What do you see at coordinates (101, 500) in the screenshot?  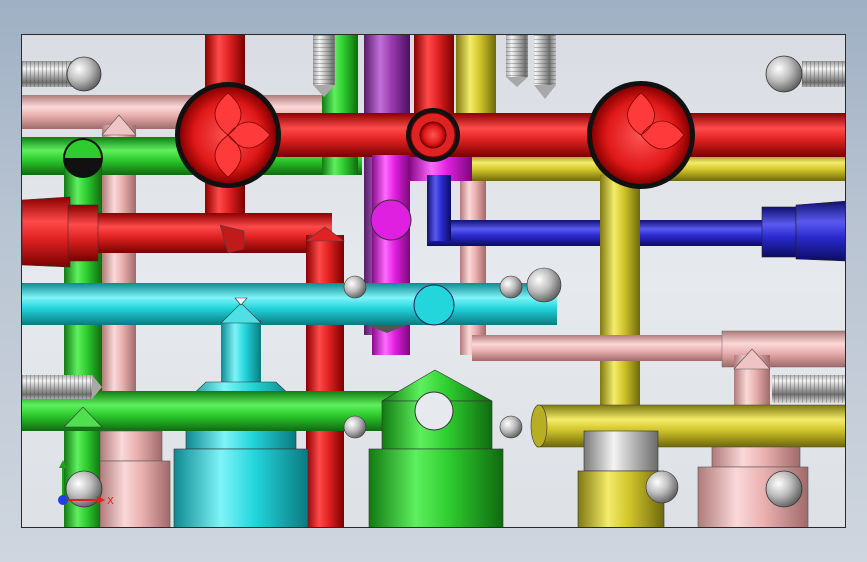 I see `triad-x-arrow` at bounding box center [101, 500].